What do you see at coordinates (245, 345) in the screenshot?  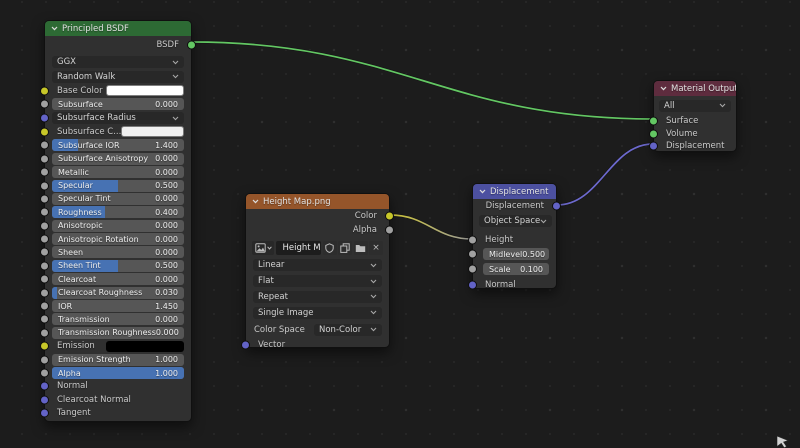 I see `vector-input-socket` at bounding box center [245, 345].